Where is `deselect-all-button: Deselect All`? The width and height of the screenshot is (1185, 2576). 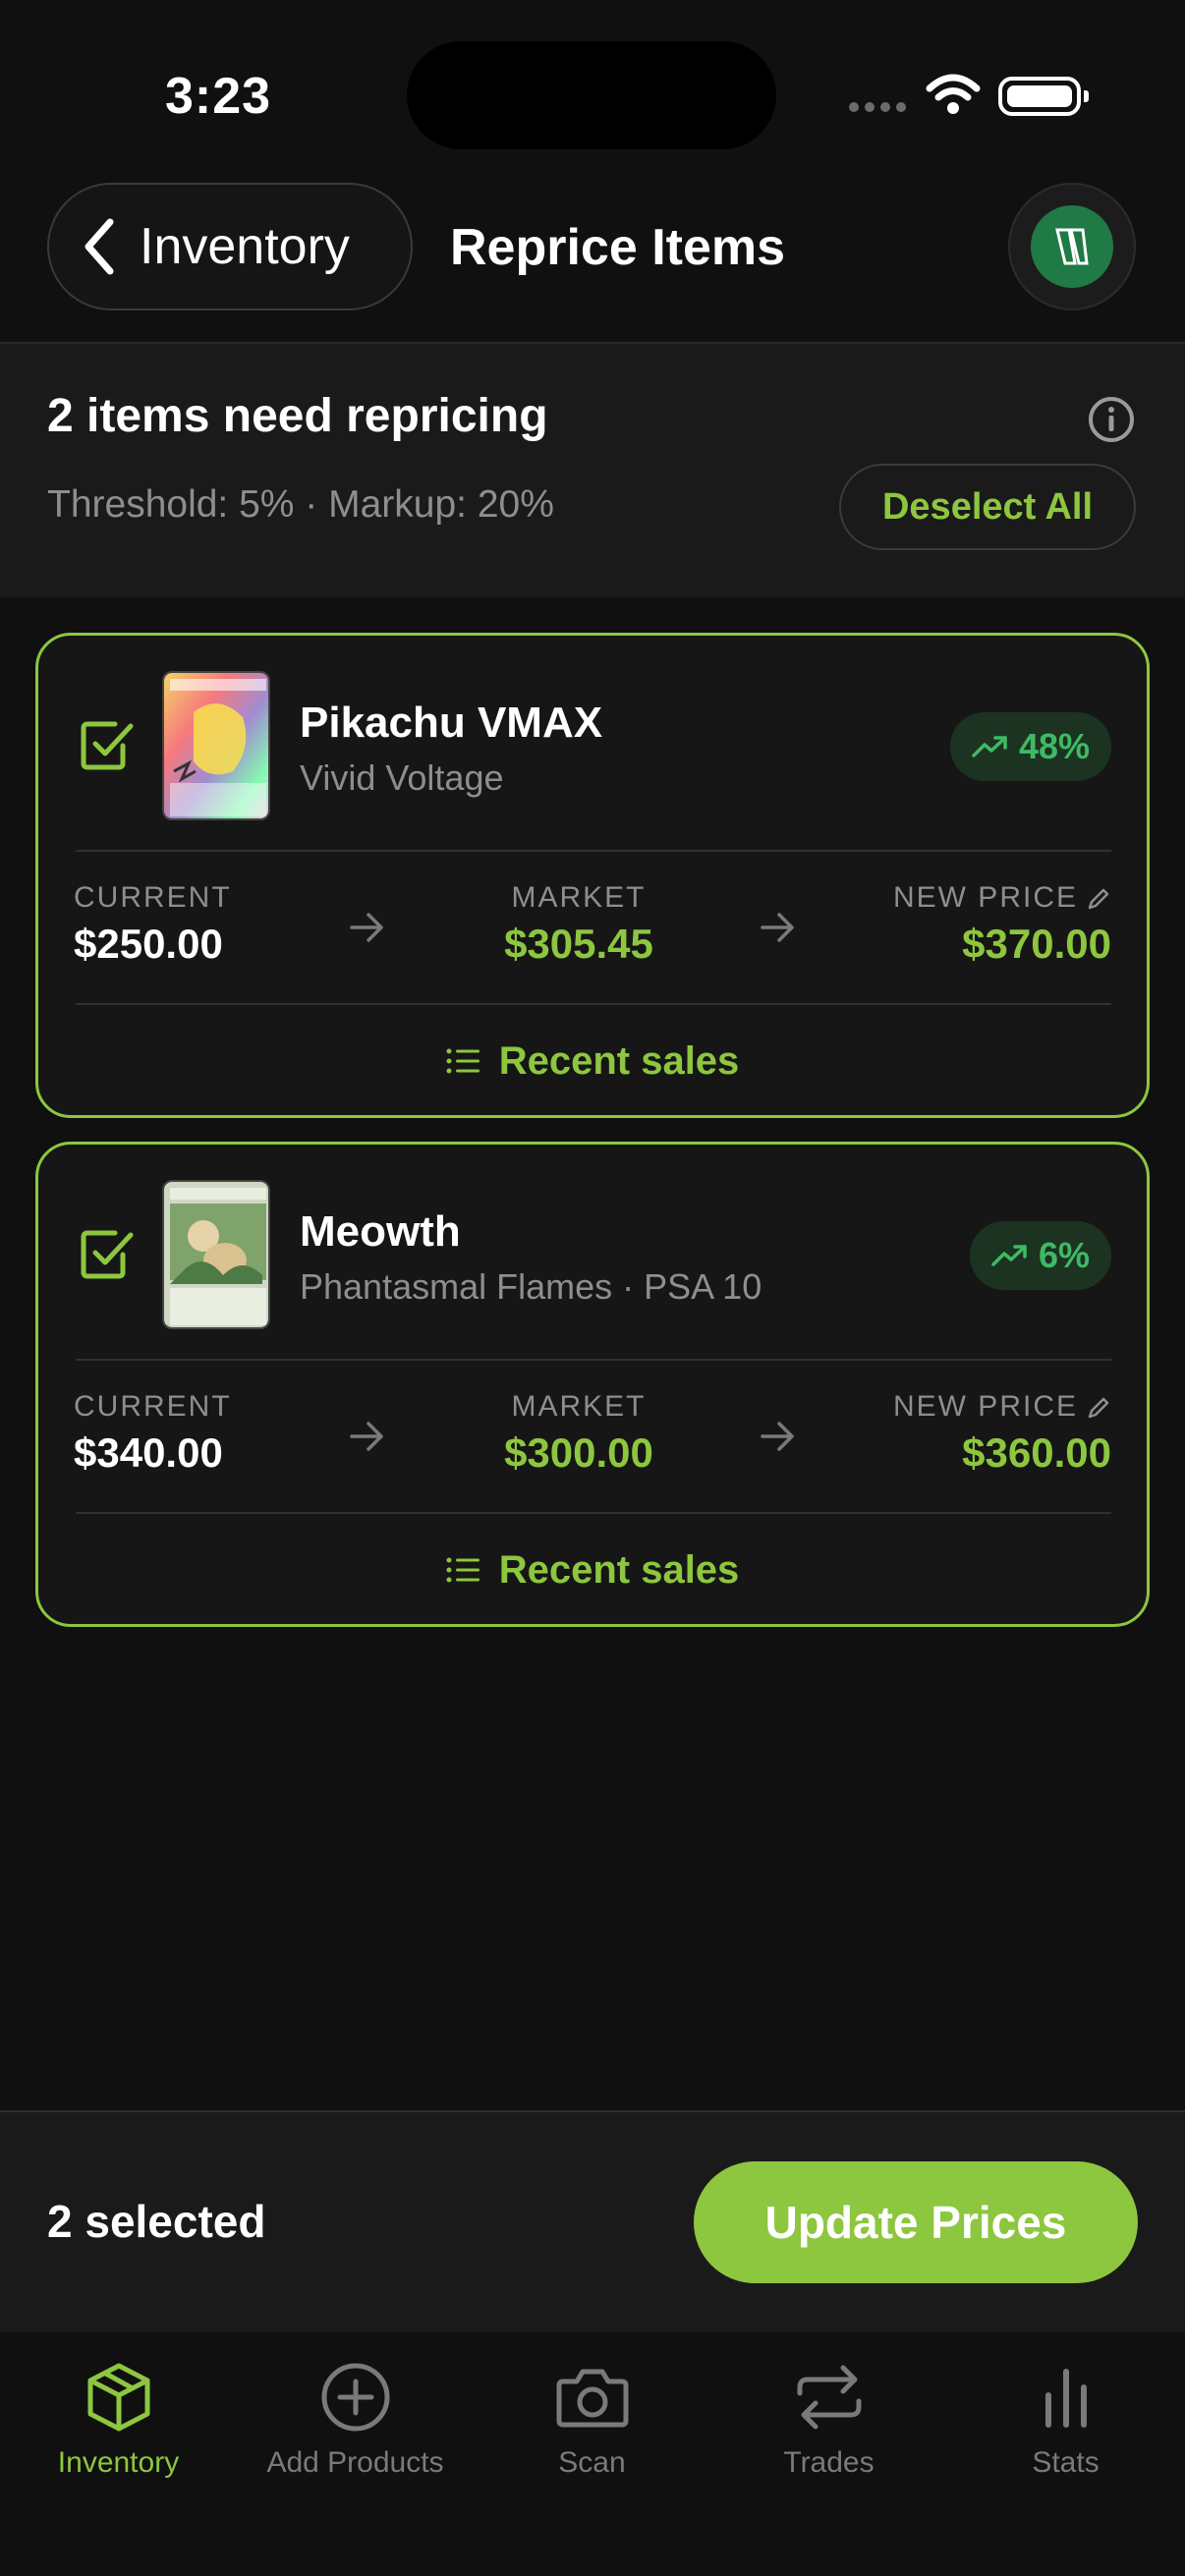 deselect-all-button: Deselect All is located at coordinates (988, 507).